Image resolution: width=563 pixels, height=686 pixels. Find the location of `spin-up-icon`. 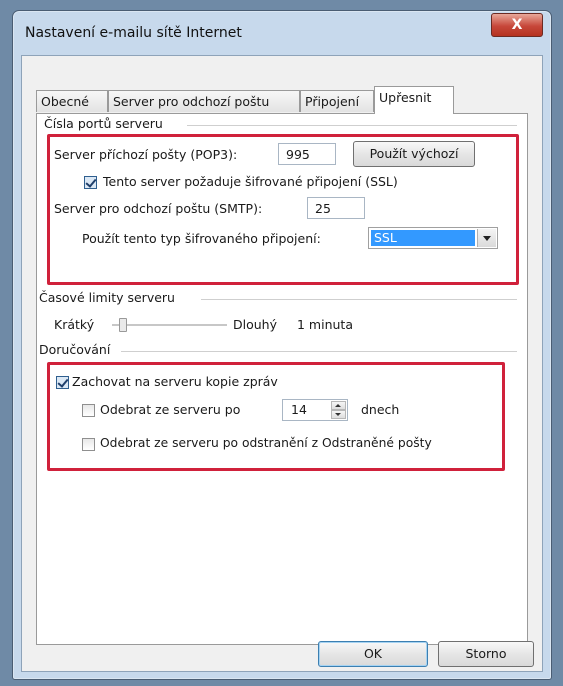

spin-up-icon is located at coordinates (338, 405).